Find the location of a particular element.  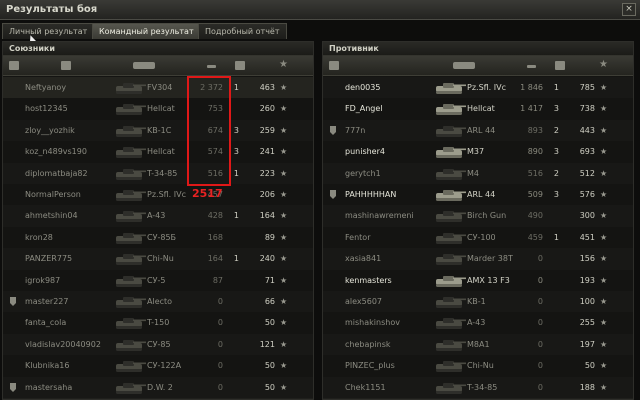

vehicle-name: СУ-85 is located at coordinates (159, 344).